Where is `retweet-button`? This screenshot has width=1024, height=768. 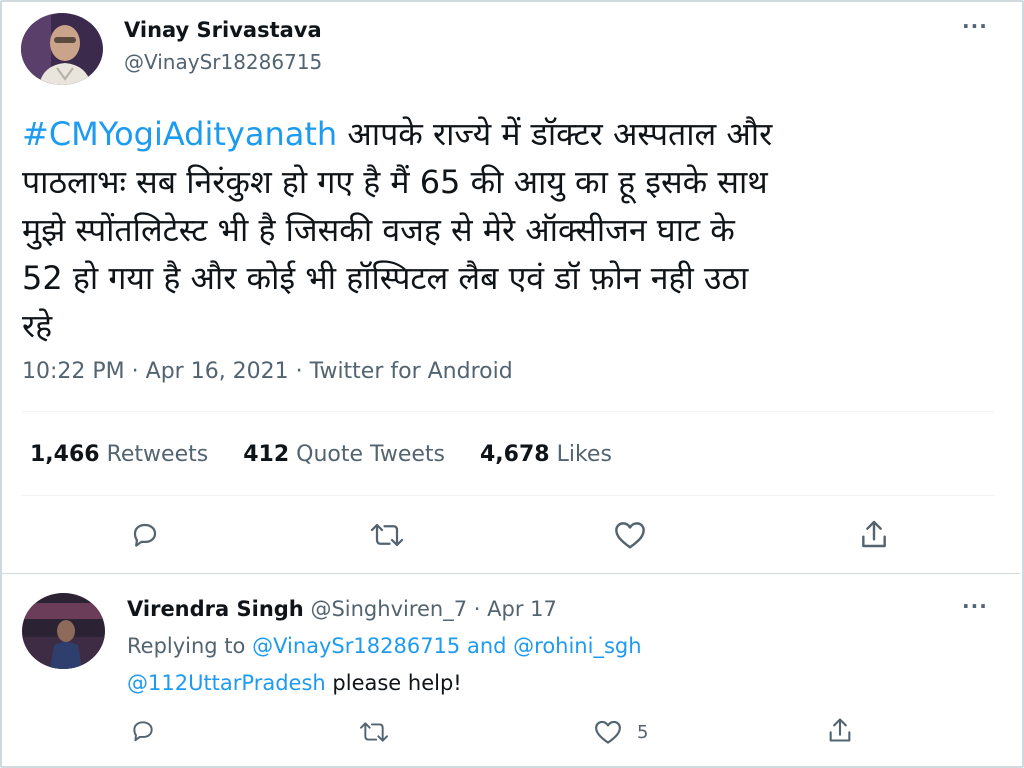 retweet-button is located at coordinates (387, 535).